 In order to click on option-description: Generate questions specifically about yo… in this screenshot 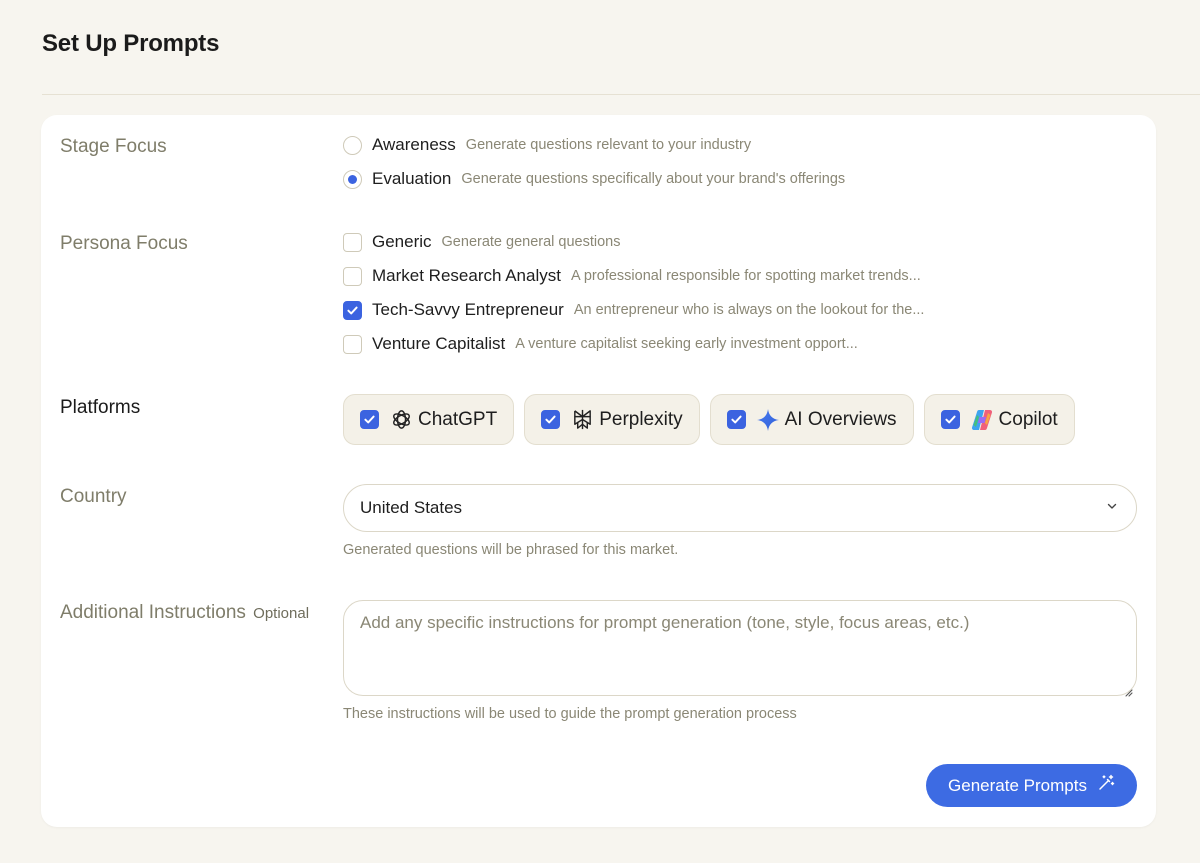, I will do `click(653, 179)`.